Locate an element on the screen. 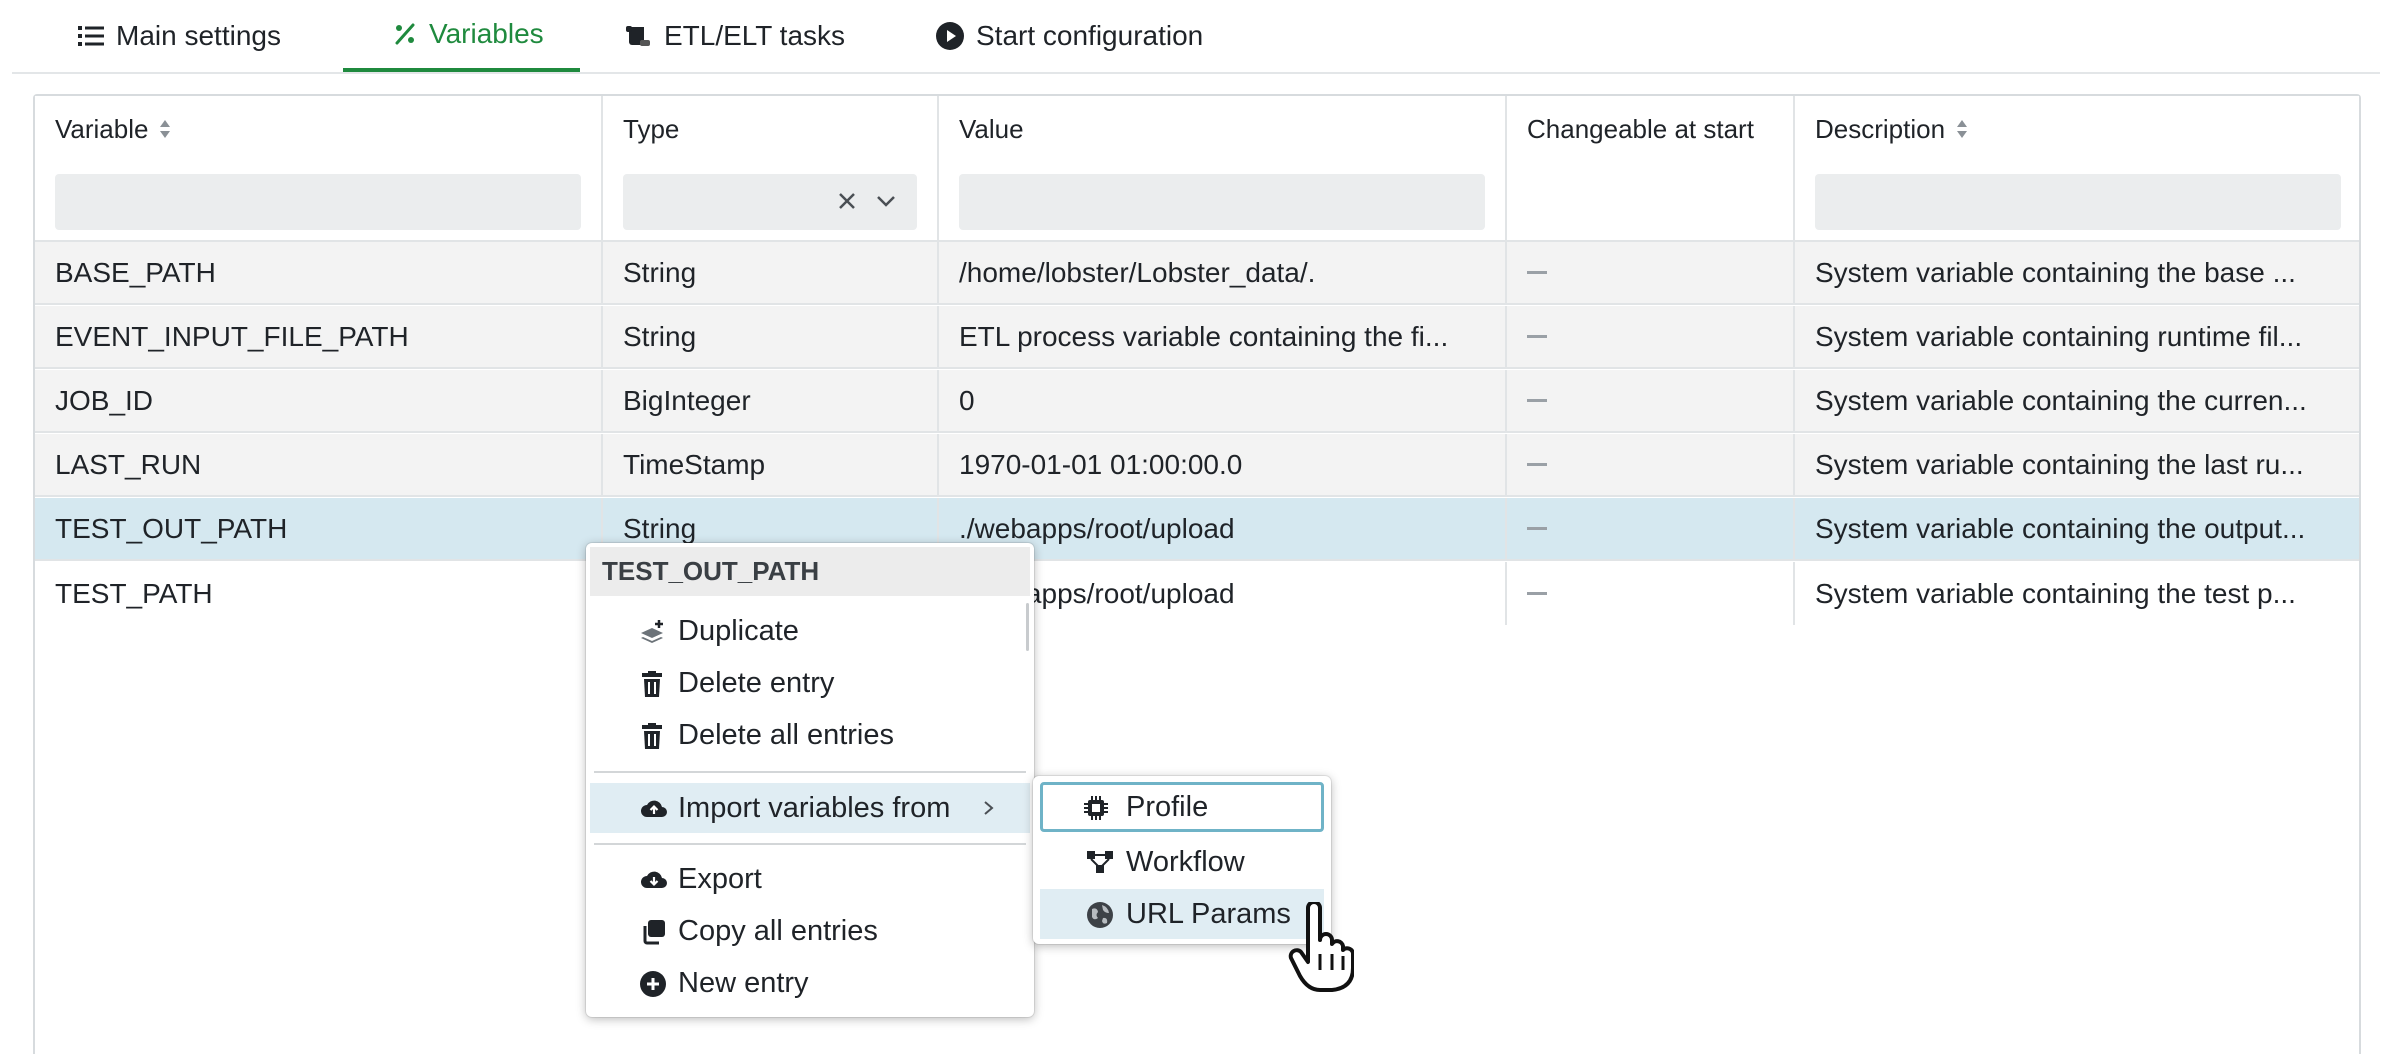 This screenshot has width=2392, height=1054. tab-label: ETL/ELT tasks is located at coordinates (755, 35).